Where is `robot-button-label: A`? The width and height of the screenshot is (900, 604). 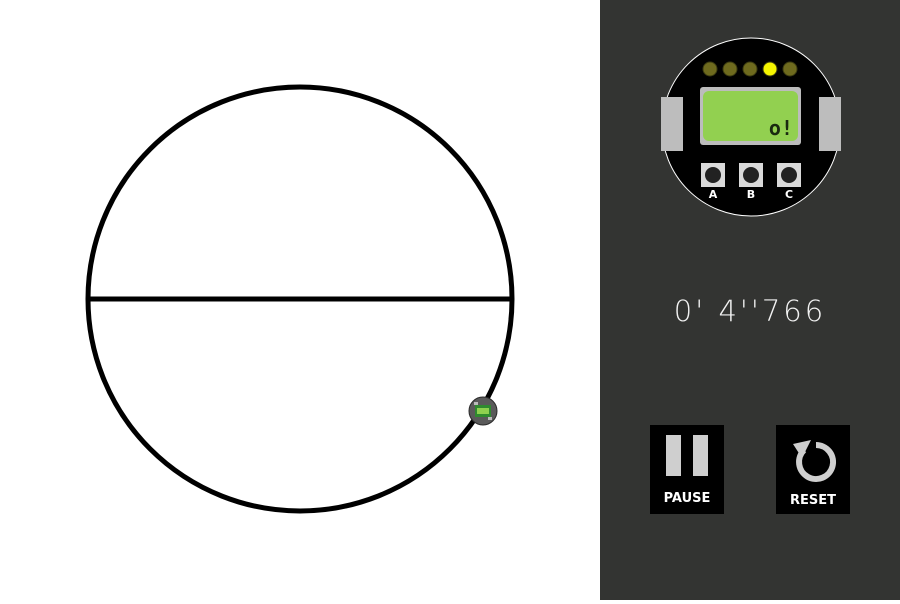
robot-button-label: A is located at coordinates (713, 194).